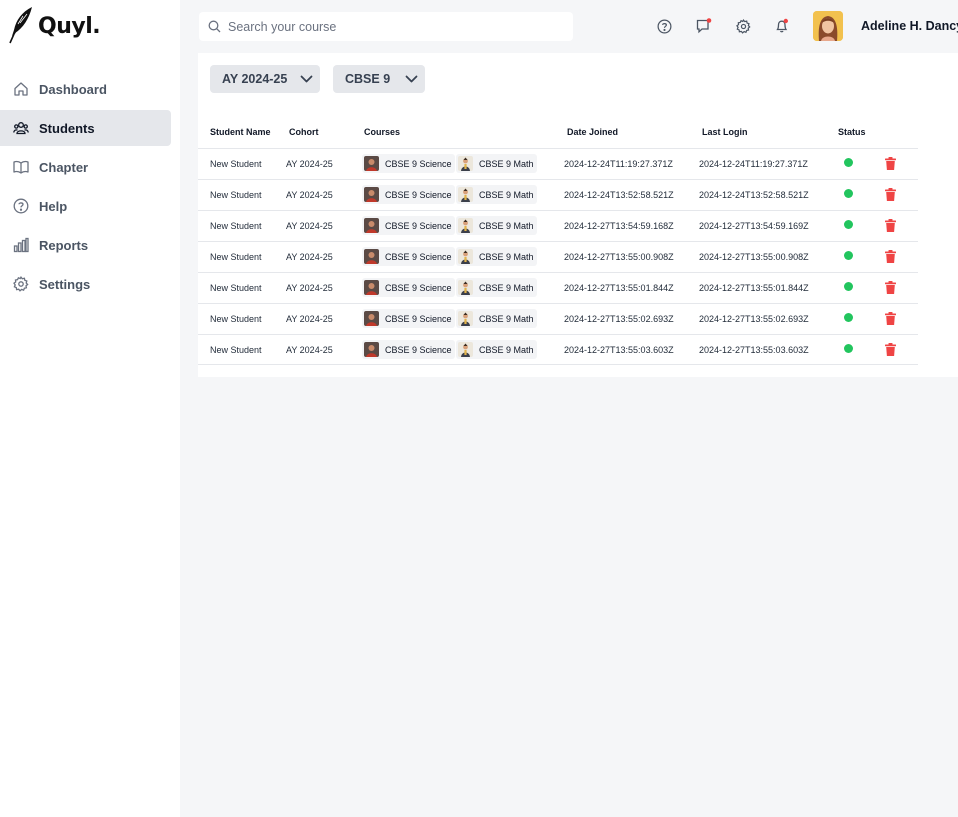  What do you see at coordinates (411, 79) in the screenshot?
I see `chevron-down-icon` at bounding box center [411, 79].